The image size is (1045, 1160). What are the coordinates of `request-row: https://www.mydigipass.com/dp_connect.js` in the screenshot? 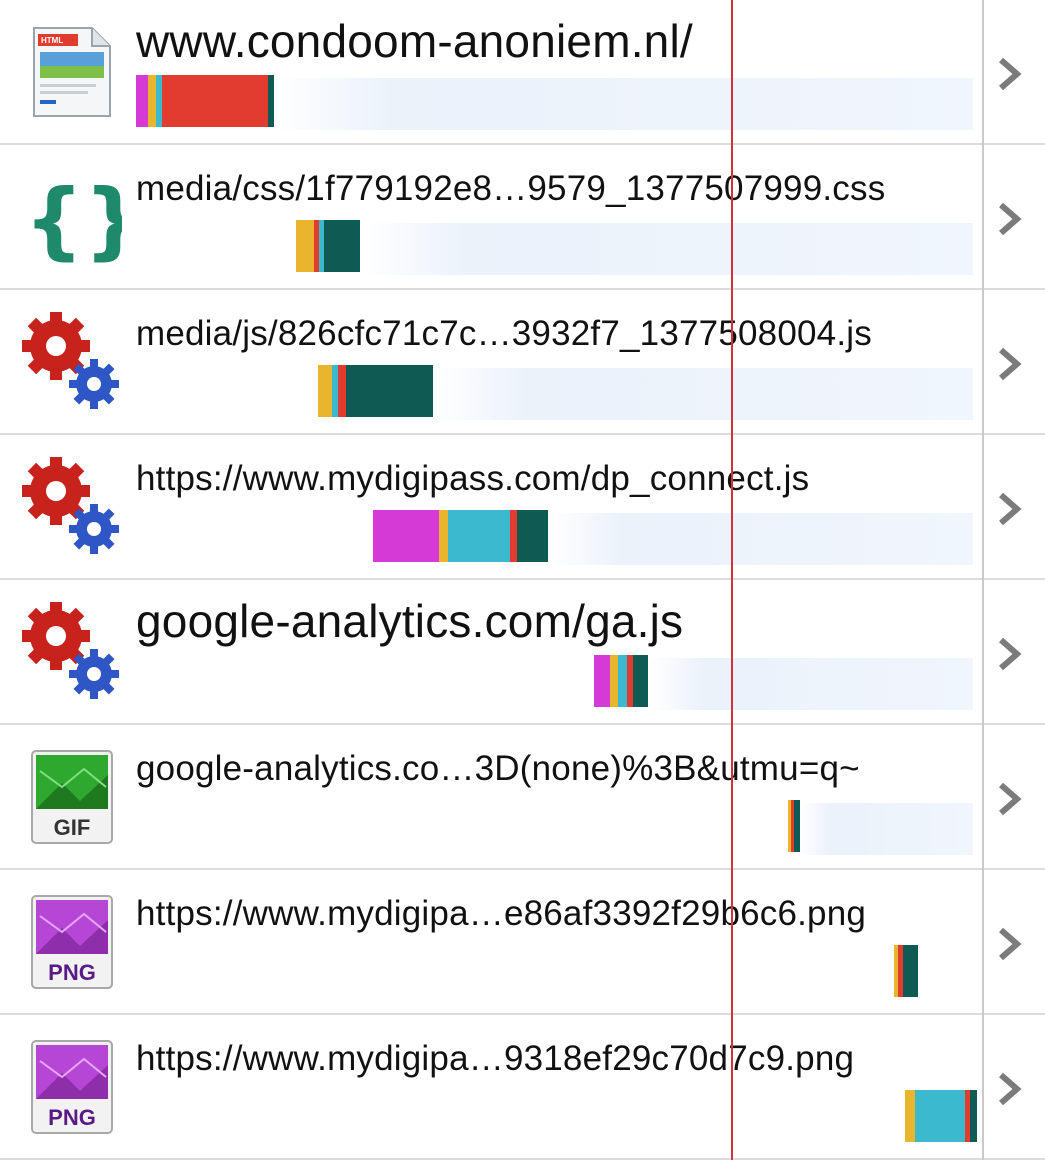 It's located at (522, 507).